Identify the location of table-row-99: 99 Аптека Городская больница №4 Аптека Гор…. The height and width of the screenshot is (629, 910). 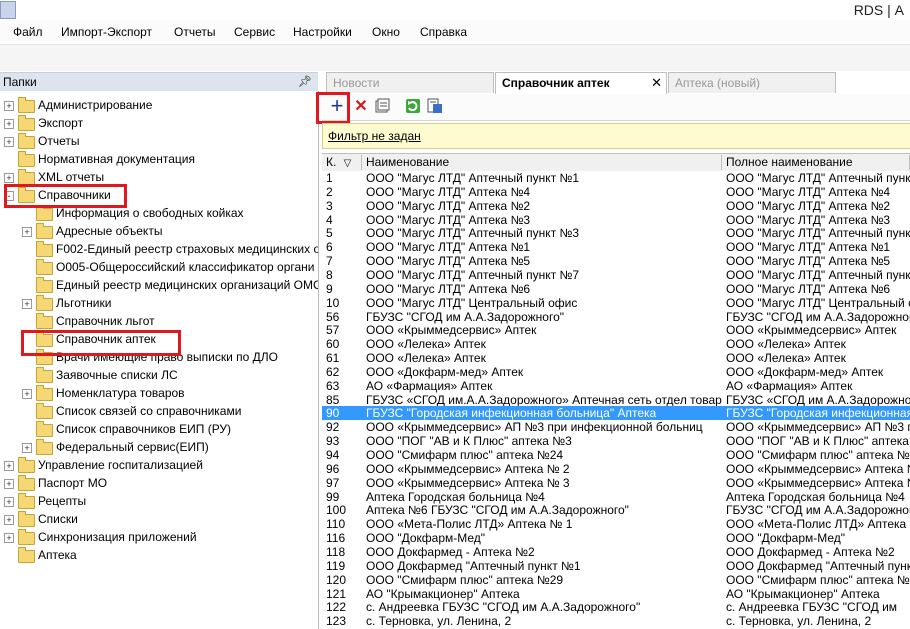
(616, 497).